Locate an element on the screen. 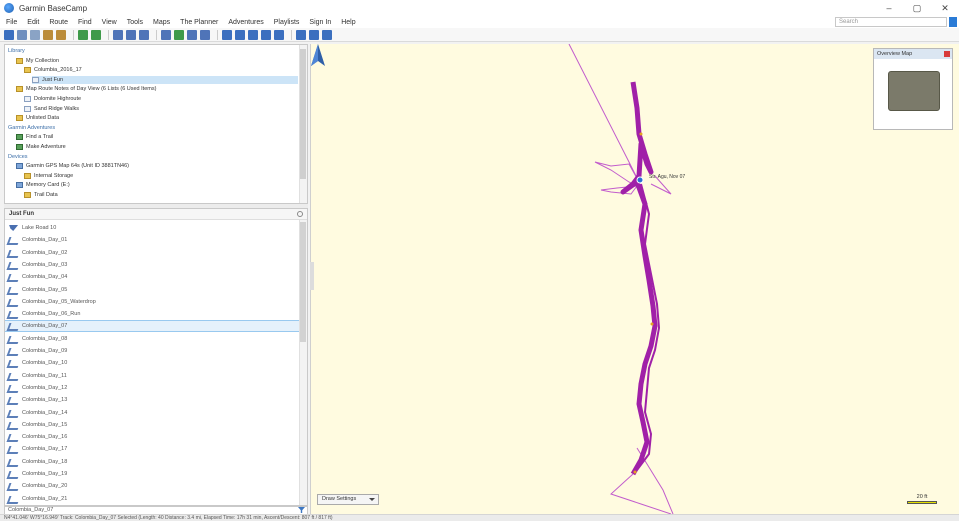 The height and width of the screenshot is (521, 959). list-item: Colombia_Day_02 is located at coordinates (152, 253).